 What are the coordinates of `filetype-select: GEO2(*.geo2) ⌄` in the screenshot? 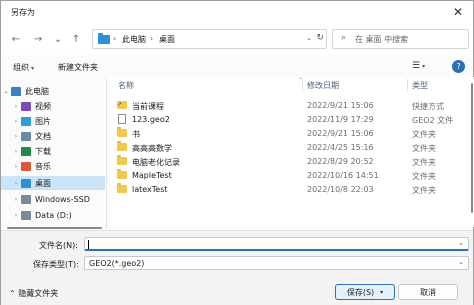 It's located at (276, 263).